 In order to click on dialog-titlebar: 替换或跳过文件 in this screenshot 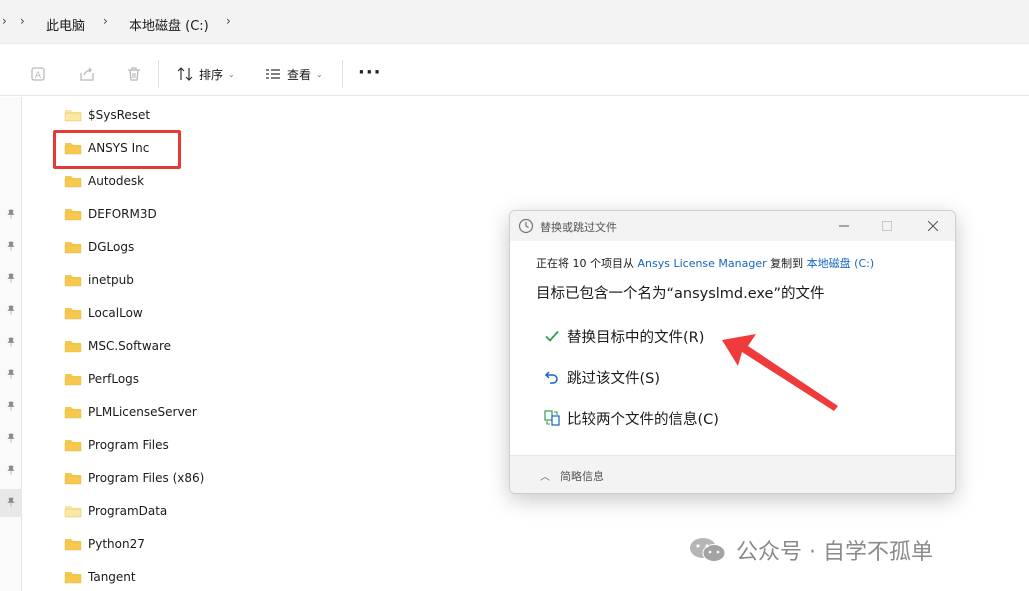, I will do `click(732, 226)`.